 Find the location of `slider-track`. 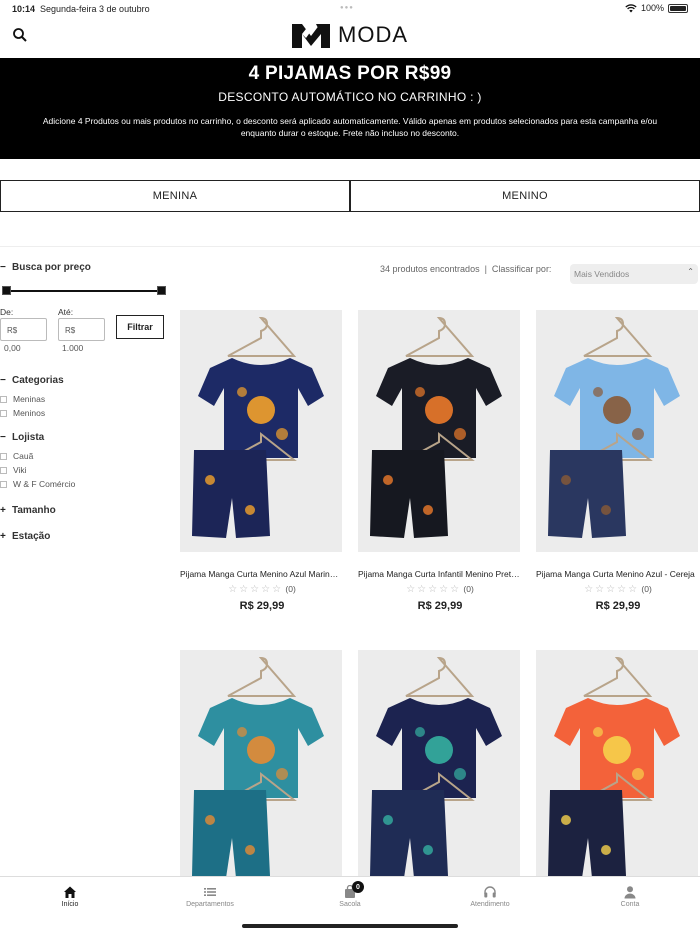

slider-track is located at coordinates (84, 291).